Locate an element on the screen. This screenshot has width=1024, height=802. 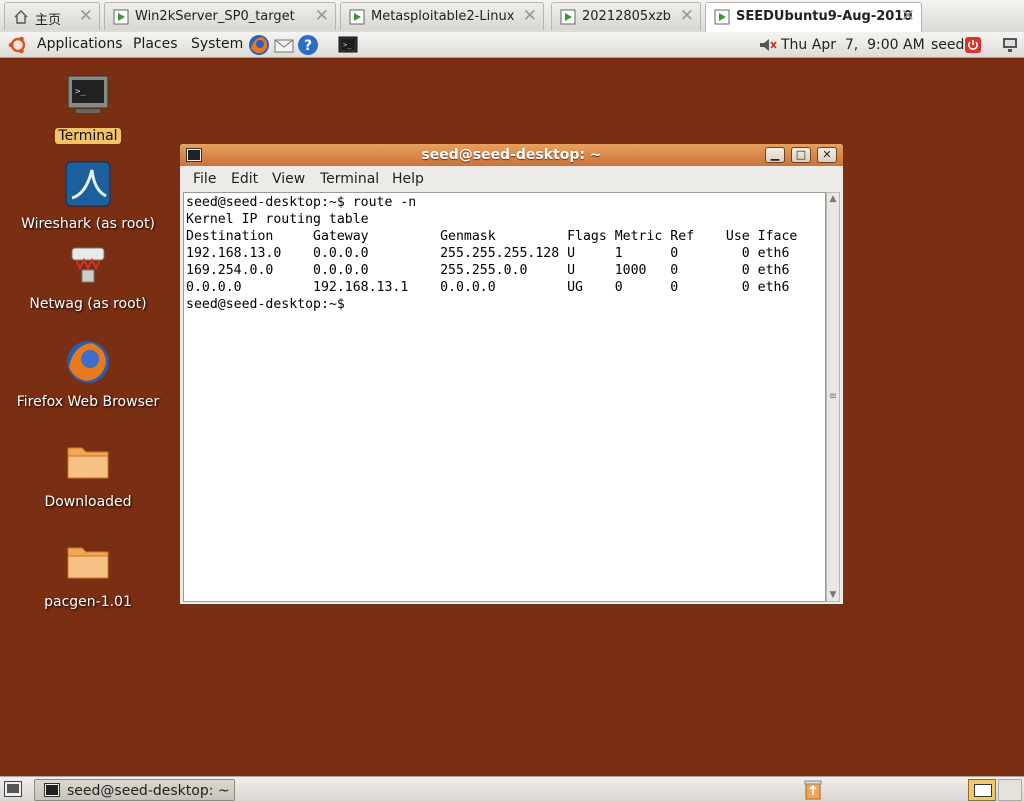
ubuntu-logo-icon is located at coordinates (17, 45).